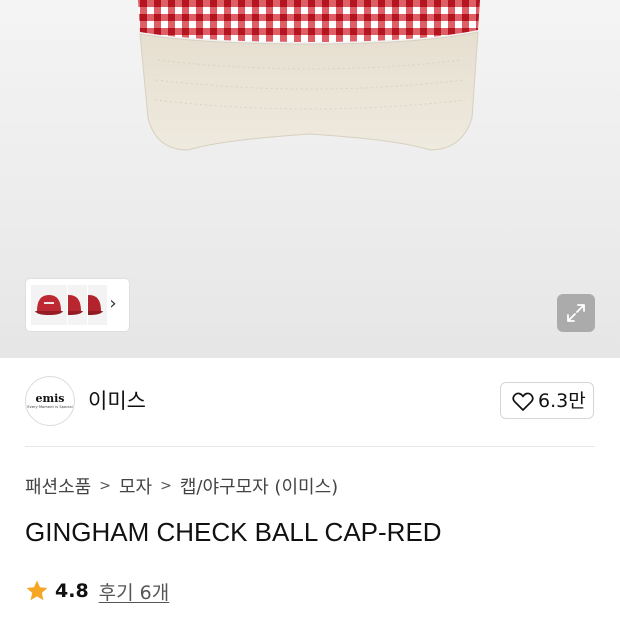  I want to click on breadcrumb-item: 캡/야구모자 (이미스), so click(259, 486).